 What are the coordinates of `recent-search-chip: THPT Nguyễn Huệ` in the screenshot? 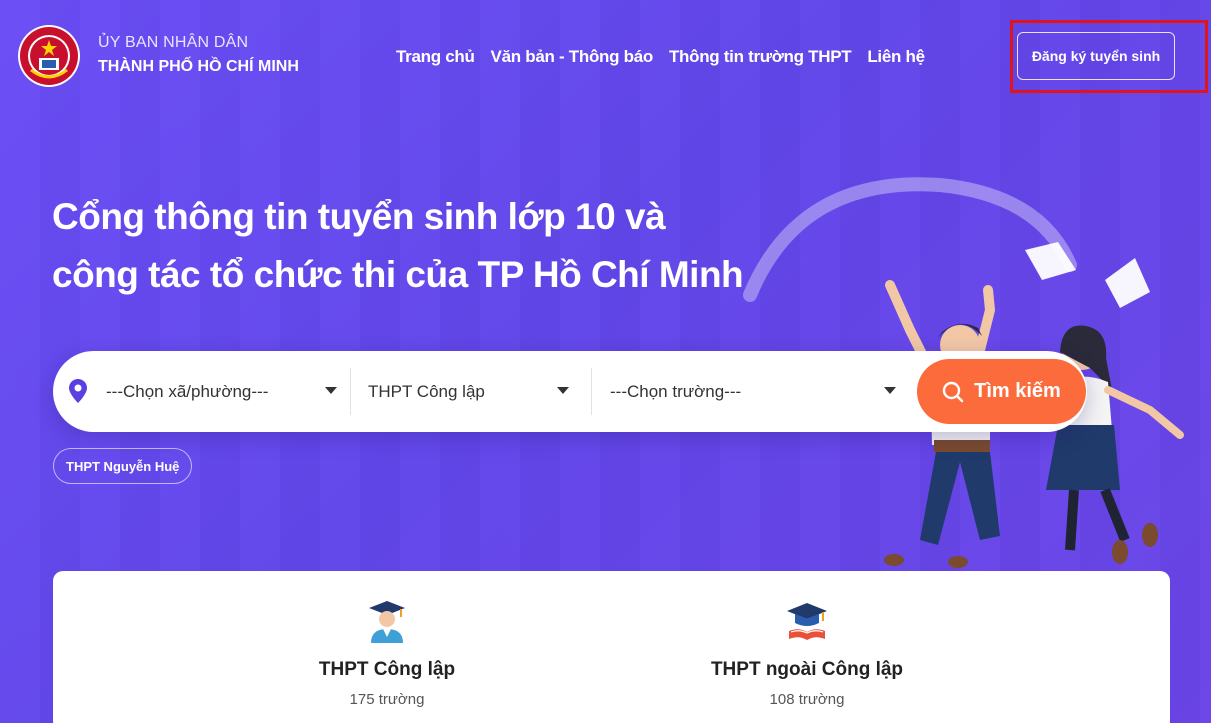 It's located at (123, 466).